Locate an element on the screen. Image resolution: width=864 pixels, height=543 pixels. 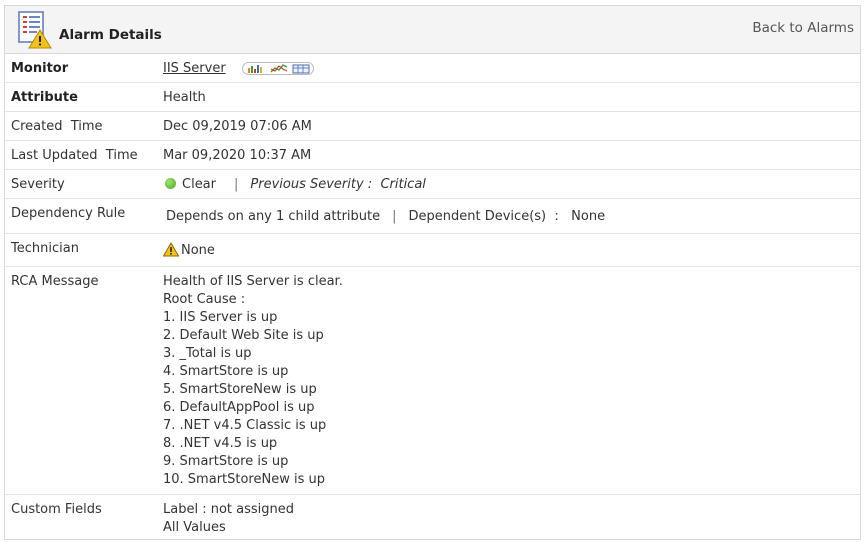
technician-value: None is located at coordinates (189, 249).